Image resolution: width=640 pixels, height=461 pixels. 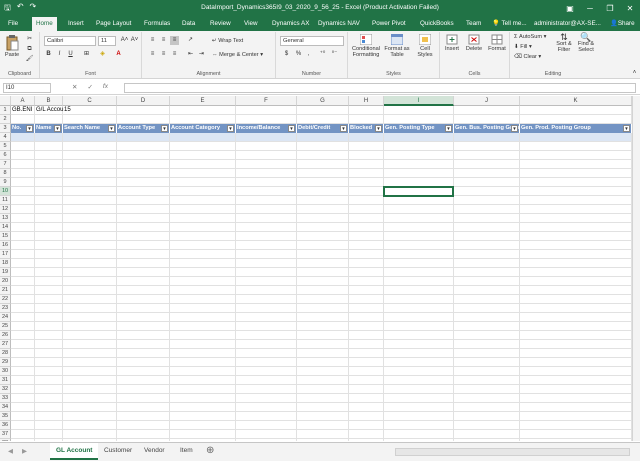 I want to click on table-header-cell: Account Type ▼, so click(x=143, y=128).